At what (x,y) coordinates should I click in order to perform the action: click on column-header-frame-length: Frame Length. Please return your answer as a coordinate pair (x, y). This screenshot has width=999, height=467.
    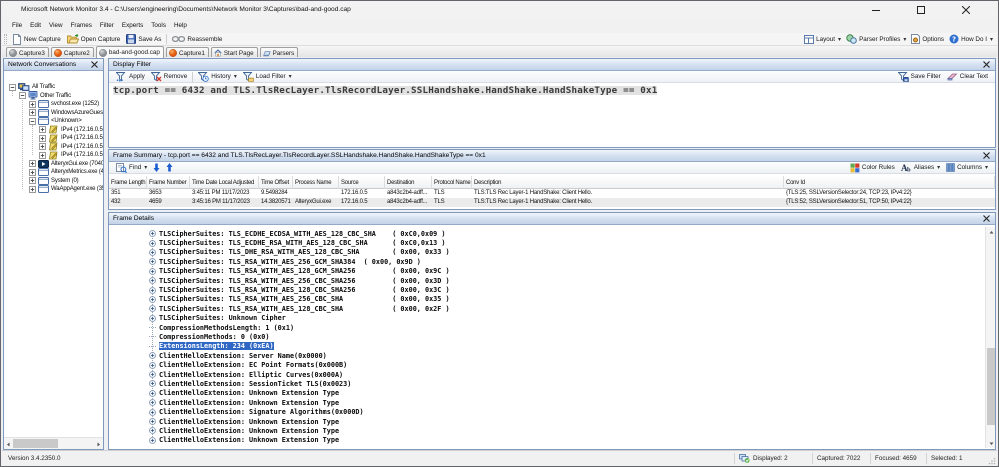
    Looking at the image, I should click on (128, 182).